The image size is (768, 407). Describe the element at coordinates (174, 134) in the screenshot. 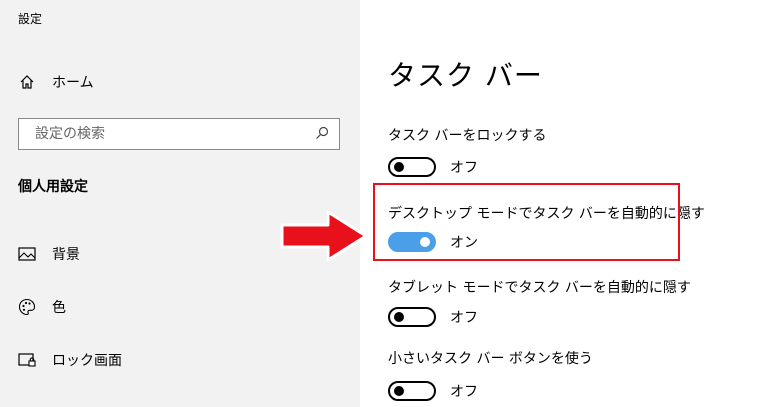

I see `search-input` at that location.